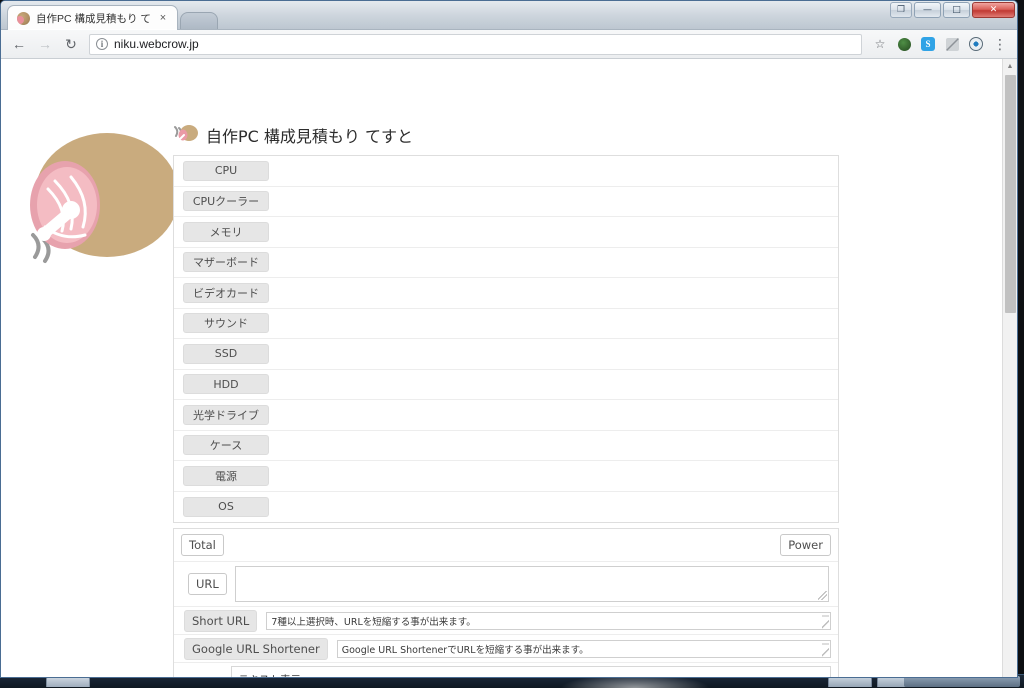 This screenshot has width=1024, height=688. I want to click on tab-close-icon: ×, so click(163, 18).